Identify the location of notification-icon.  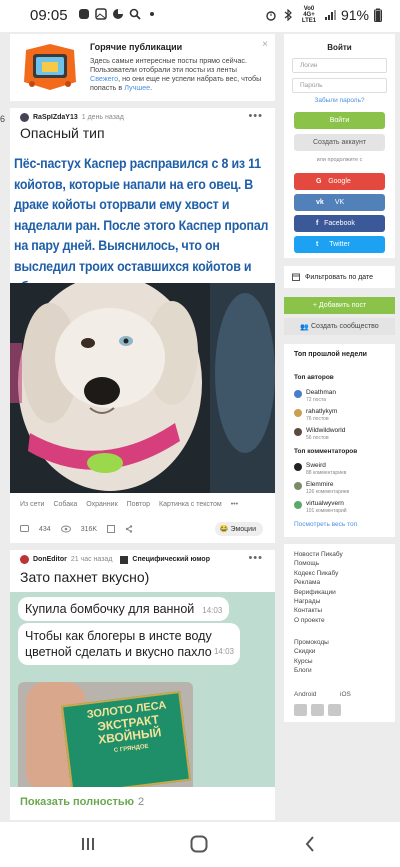
(84, 14).